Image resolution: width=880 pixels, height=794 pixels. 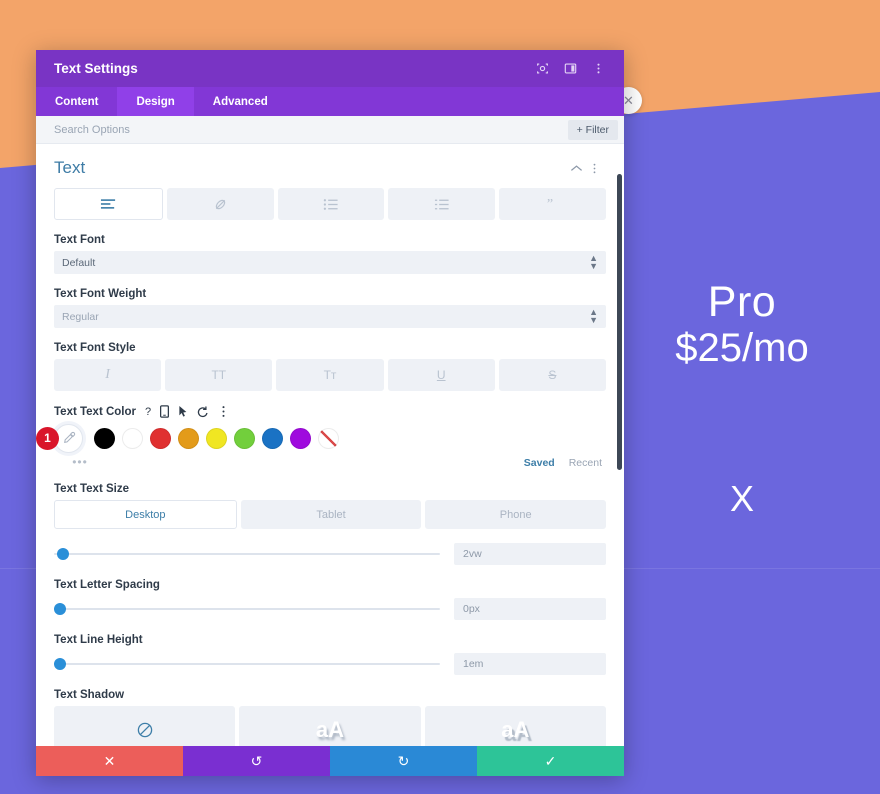 What do you see at coordinates (165, 411) in the screenshot?
I see `responsive-device-icon` at bounding box center [165, 411].